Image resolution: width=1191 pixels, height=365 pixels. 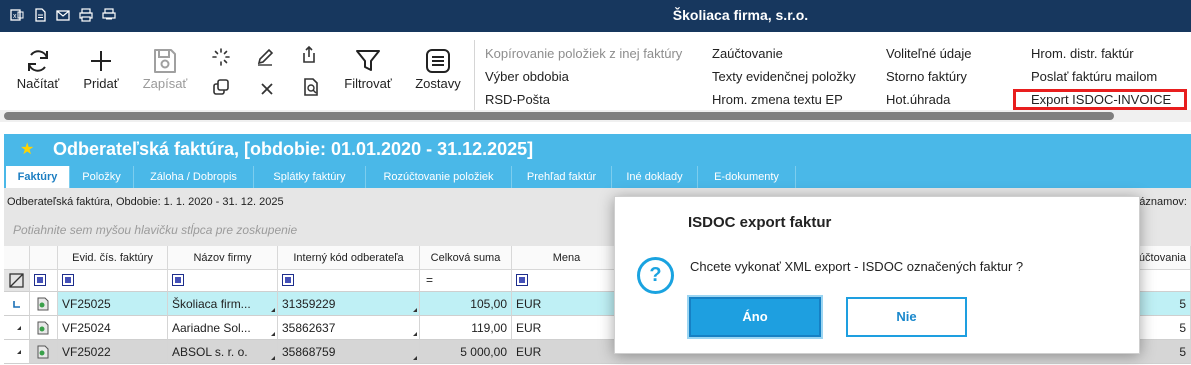 What do you see at coordinates (784, 53) in the screenshot?
I see `posting-menu-item: Zaúčtovanie` at bounding box center [784, 53].